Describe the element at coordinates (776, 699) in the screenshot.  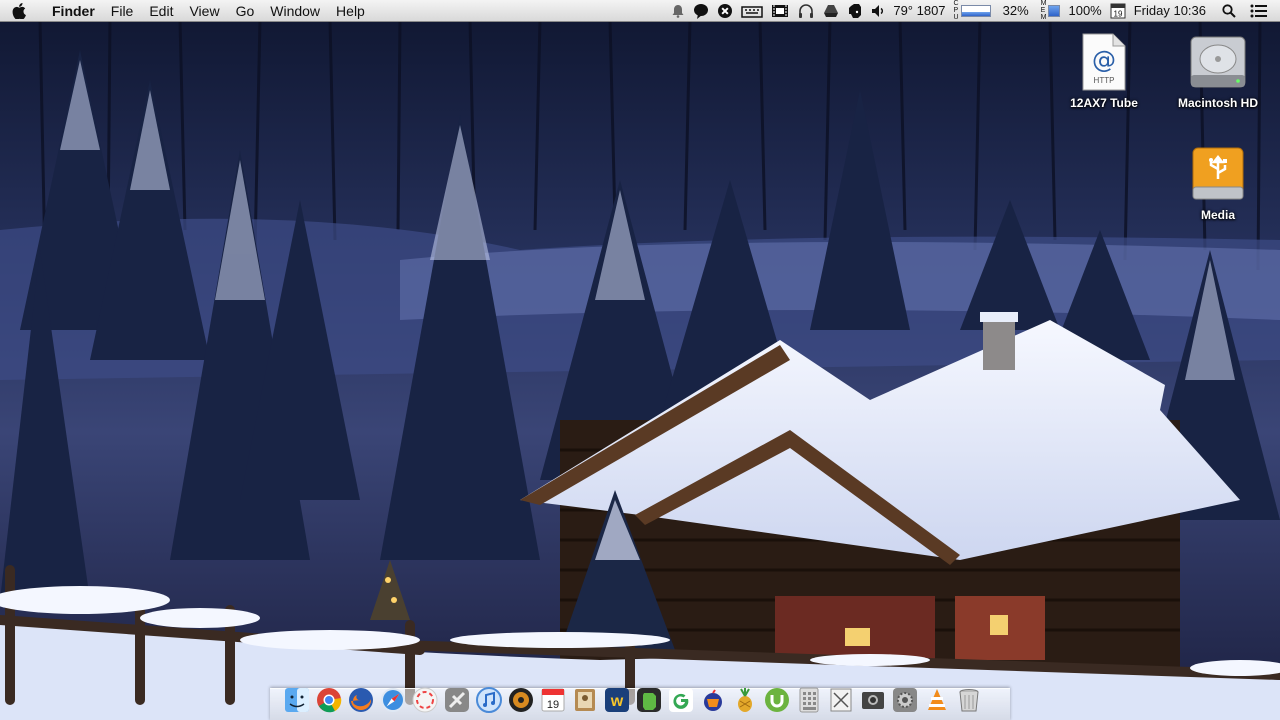
I see `utorrent-icon` at that location.